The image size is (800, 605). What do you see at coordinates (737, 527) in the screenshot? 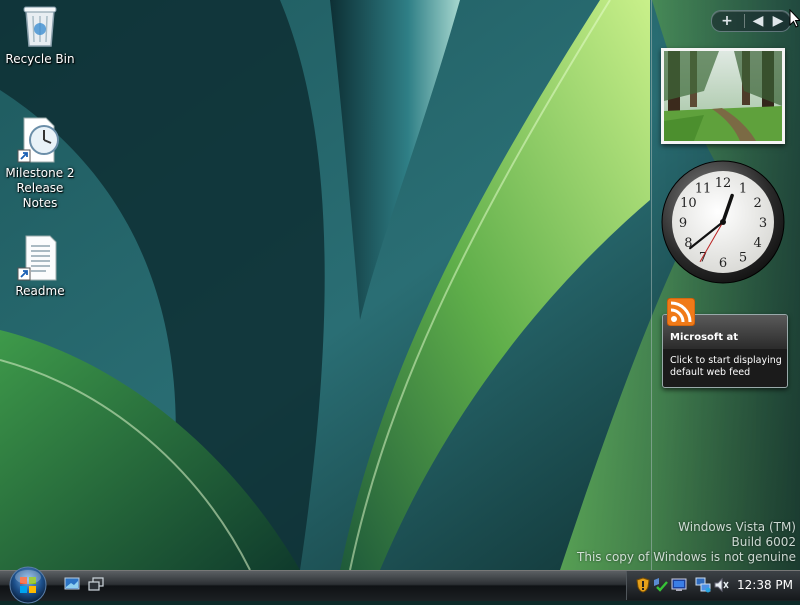
I see `watermark-product: Windows Vista (TM)` at bounding box center [737, 527].